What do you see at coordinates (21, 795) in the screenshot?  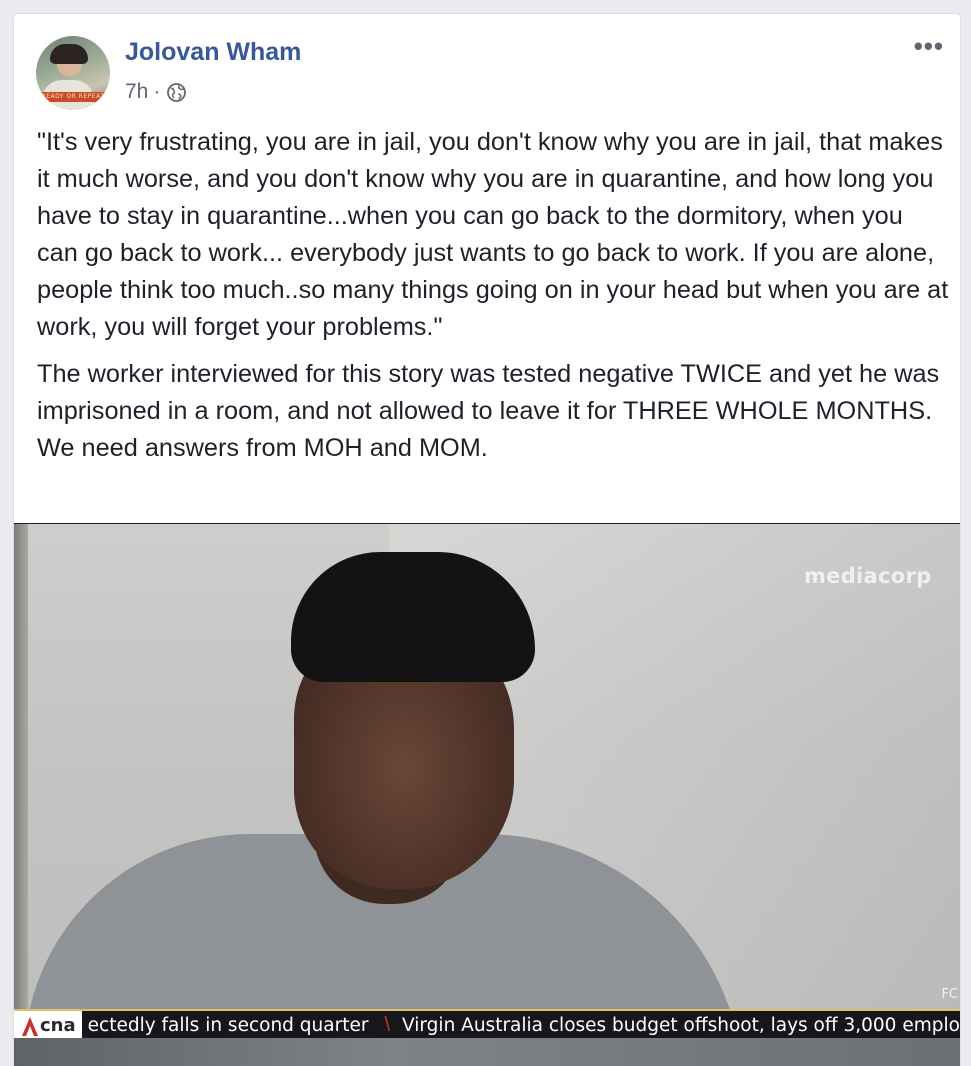 I see `video-door-frame` at bounding box center [21, 795].